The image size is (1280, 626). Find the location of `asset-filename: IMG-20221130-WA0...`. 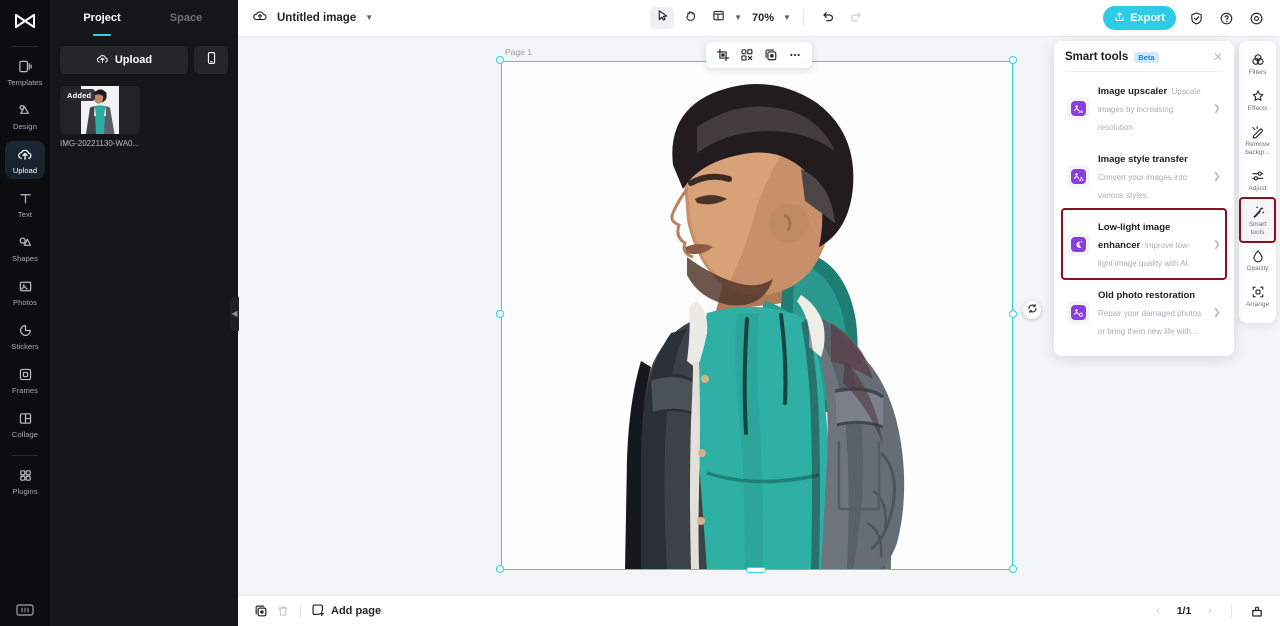

asset-filename: IMG-20221130-WA0... is located at coordinates (100, 143).